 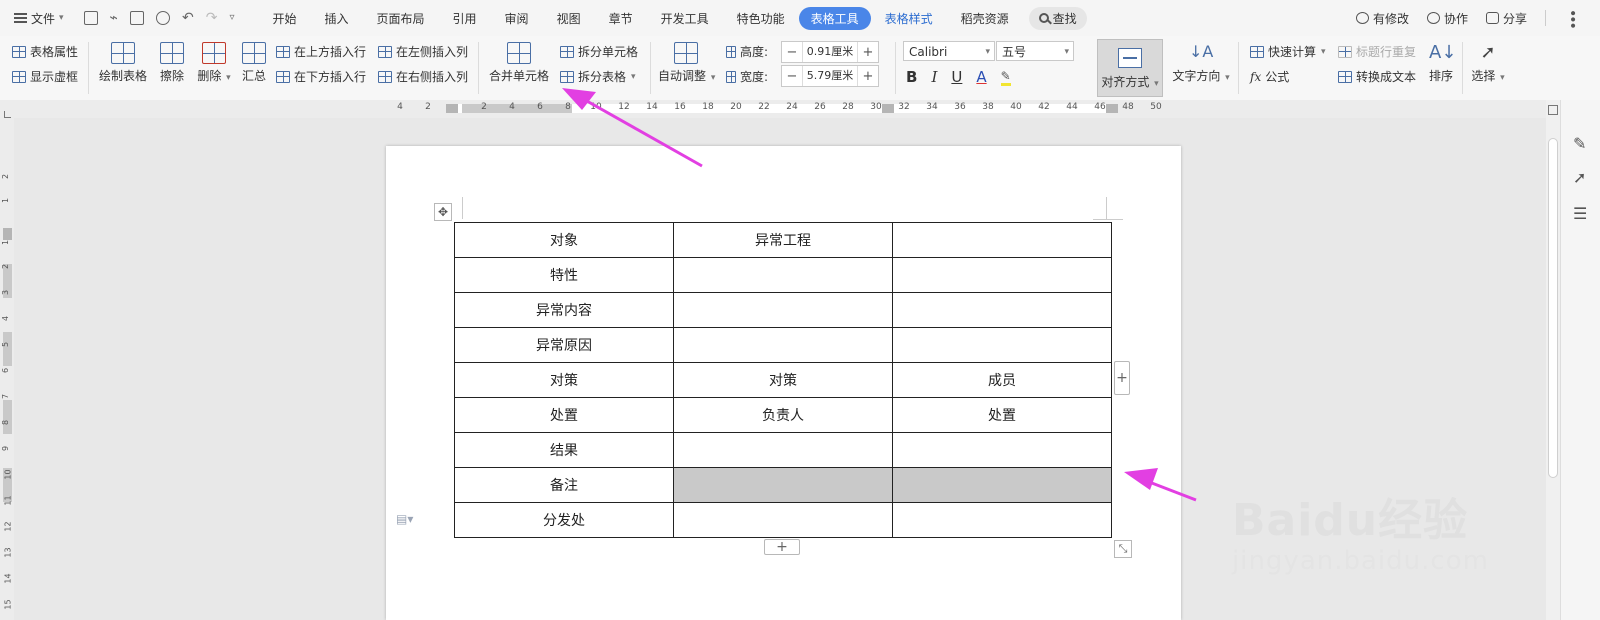 What do you see at coordinates (1160, 485) in the screenshot?
I see `arrow-to-selected-row` at bounding box center [1160, 485].